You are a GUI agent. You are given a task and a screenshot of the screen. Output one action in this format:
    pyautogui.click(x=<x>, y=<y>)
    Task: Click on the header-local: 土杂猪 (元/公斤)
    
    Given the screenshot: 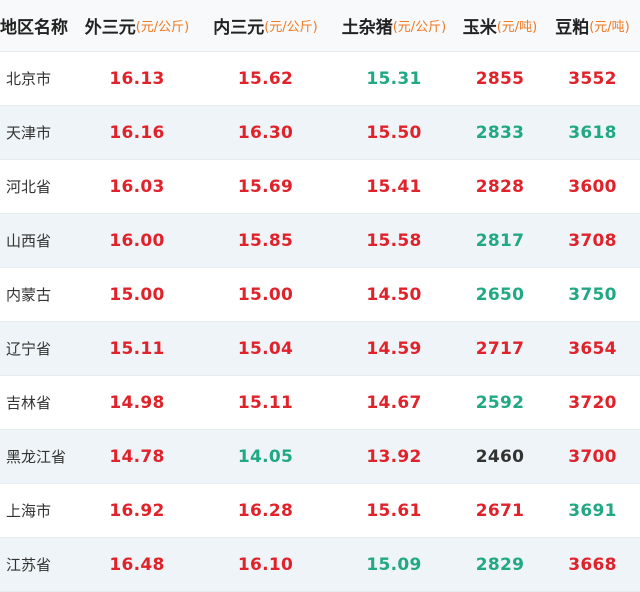 What is the action you would take?
    pyautogui.click(x=394, y=25)
    